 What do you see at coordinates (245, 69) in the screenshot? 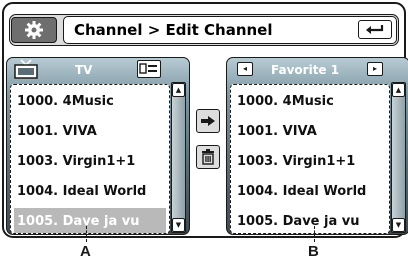
I see `previous-favorite-button: ◂` at bounding box center [245, 69].